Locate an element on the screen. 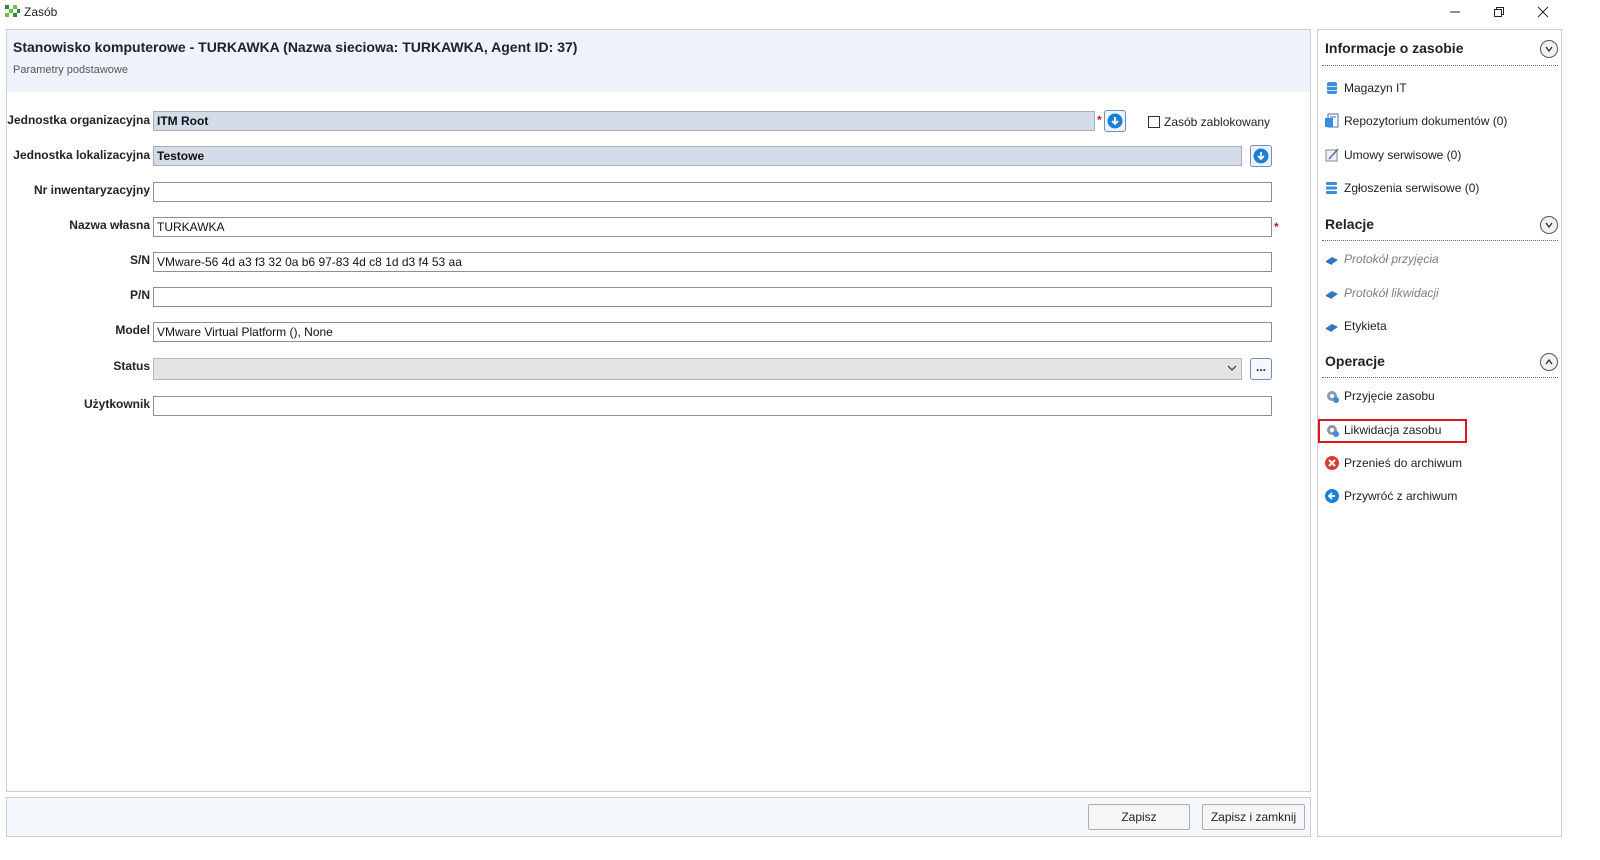 This screenshot has height=860, width=1600. side-item-umowy: Umowy serwisowe (0) is located at coordinates (1440, 155).